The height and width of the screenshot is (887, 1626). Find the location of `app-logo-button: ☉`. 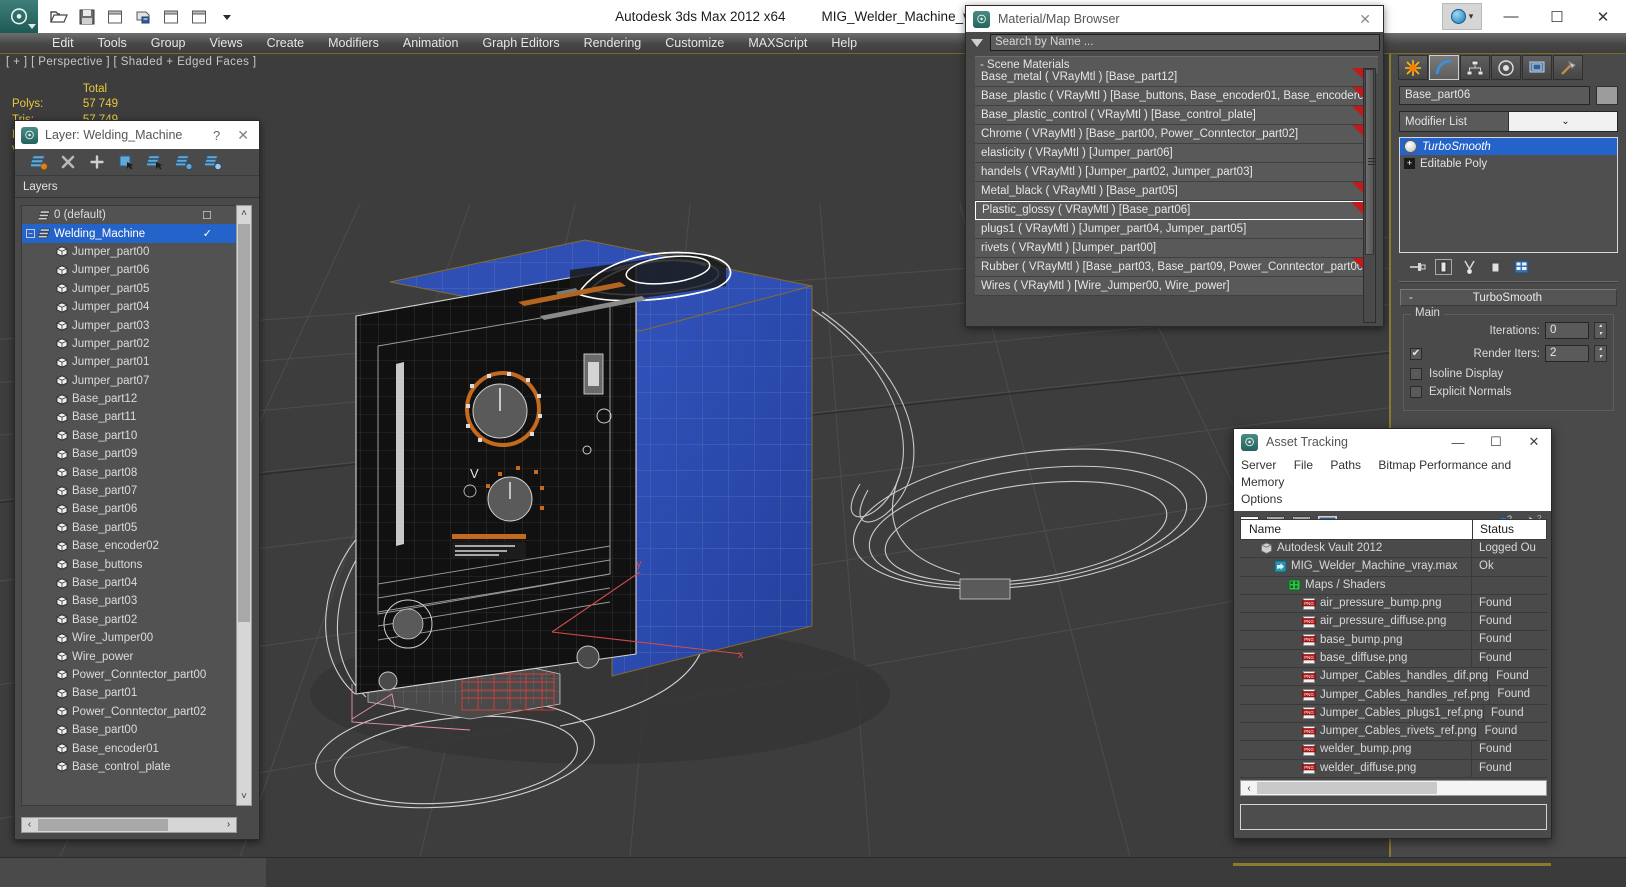

app-logo-button: ☉ is located at coordinates (19, 16).